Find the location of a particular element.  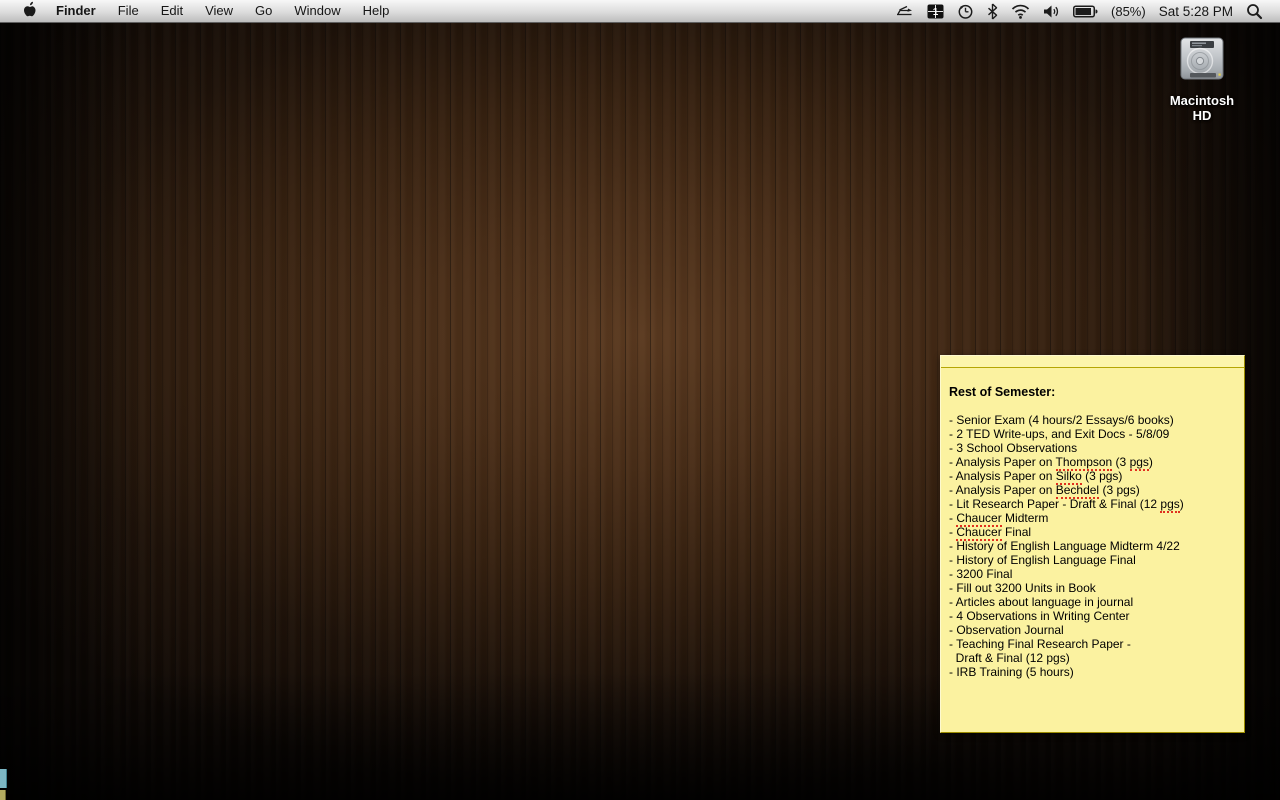

note-text: - 3 School Observations is located at coordinates (1013, 448).